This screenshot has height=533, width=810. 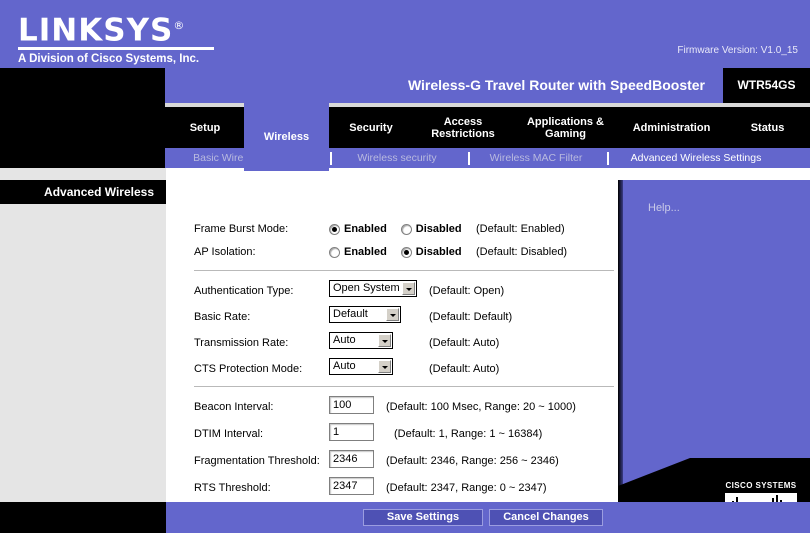 I want to click on row-transmission-rate: Transmission Rate: Auto (Default: Auto), so click(x=404, y=343).